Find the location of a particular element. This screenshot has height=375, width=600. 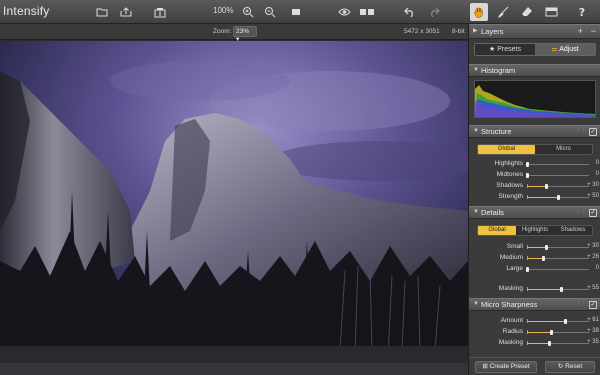

details-header: ▼ Details ⋮⋮ ✓ is located at coordinates (534, 212).